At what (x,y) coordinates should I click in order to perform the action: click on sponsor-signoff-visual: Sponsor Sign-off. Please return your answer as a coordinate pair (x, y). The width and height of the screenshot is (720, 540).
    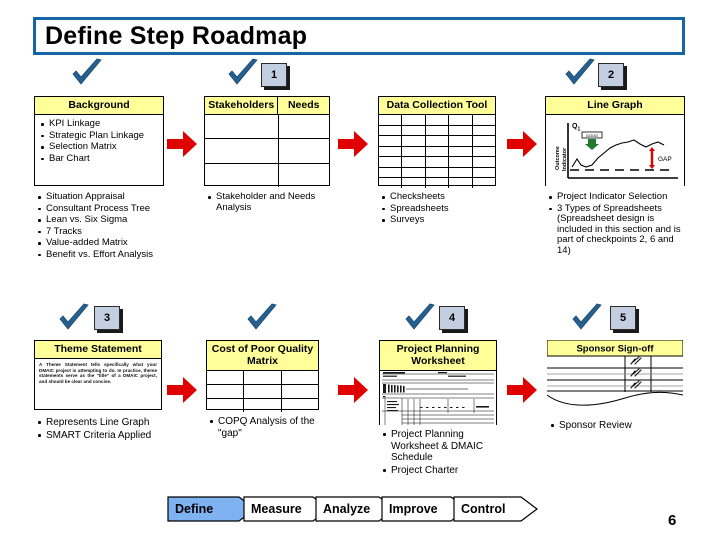
    Looking at the image, I should click on (615, 375).